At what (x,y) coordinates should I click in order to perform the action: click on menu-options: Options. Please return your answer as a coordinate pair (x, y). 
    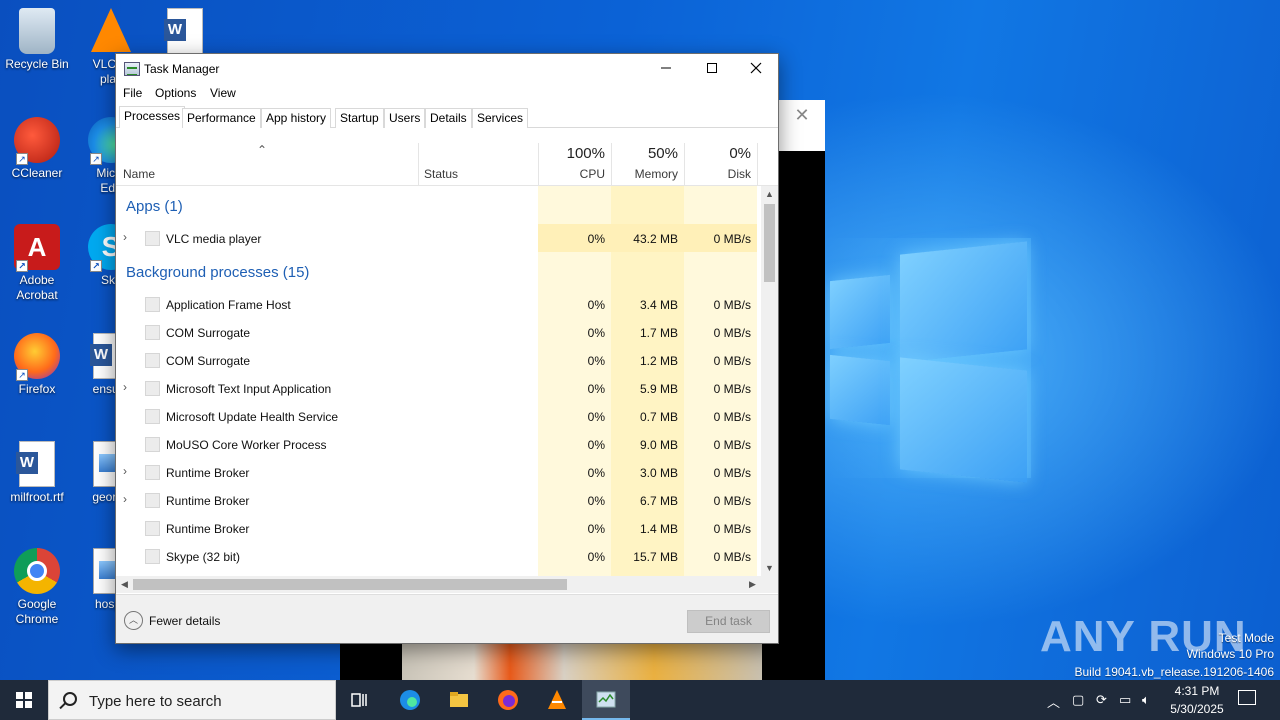
    Looking at the image, I should click on (175, 93).